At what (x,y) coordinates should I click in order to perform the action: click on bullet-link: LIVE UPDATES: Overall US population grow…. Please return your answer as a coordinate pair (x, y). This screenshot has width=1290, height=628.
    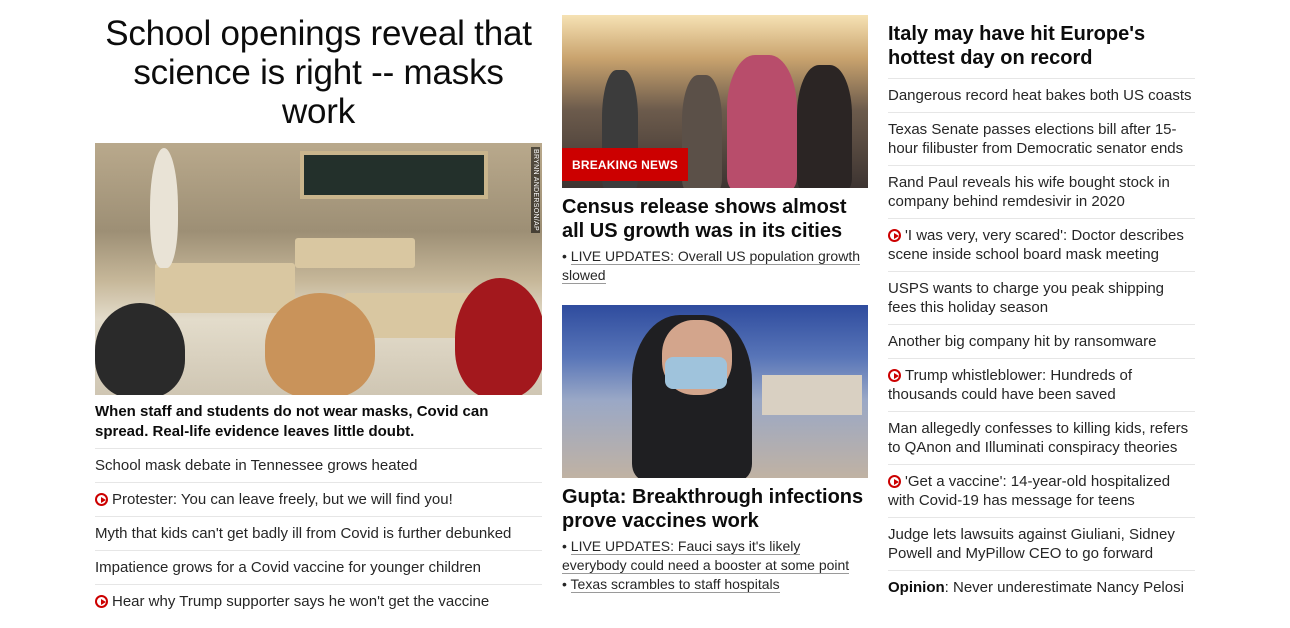
    Looking at the image, I should click on (711, 266).